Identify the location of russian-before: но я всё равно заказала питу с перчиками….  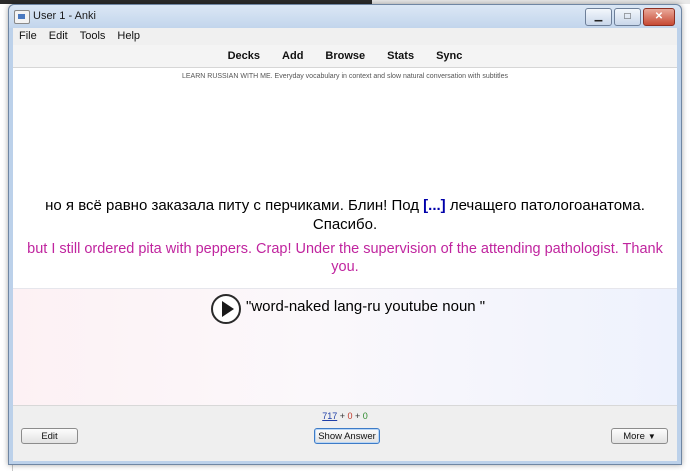
(234, 205).